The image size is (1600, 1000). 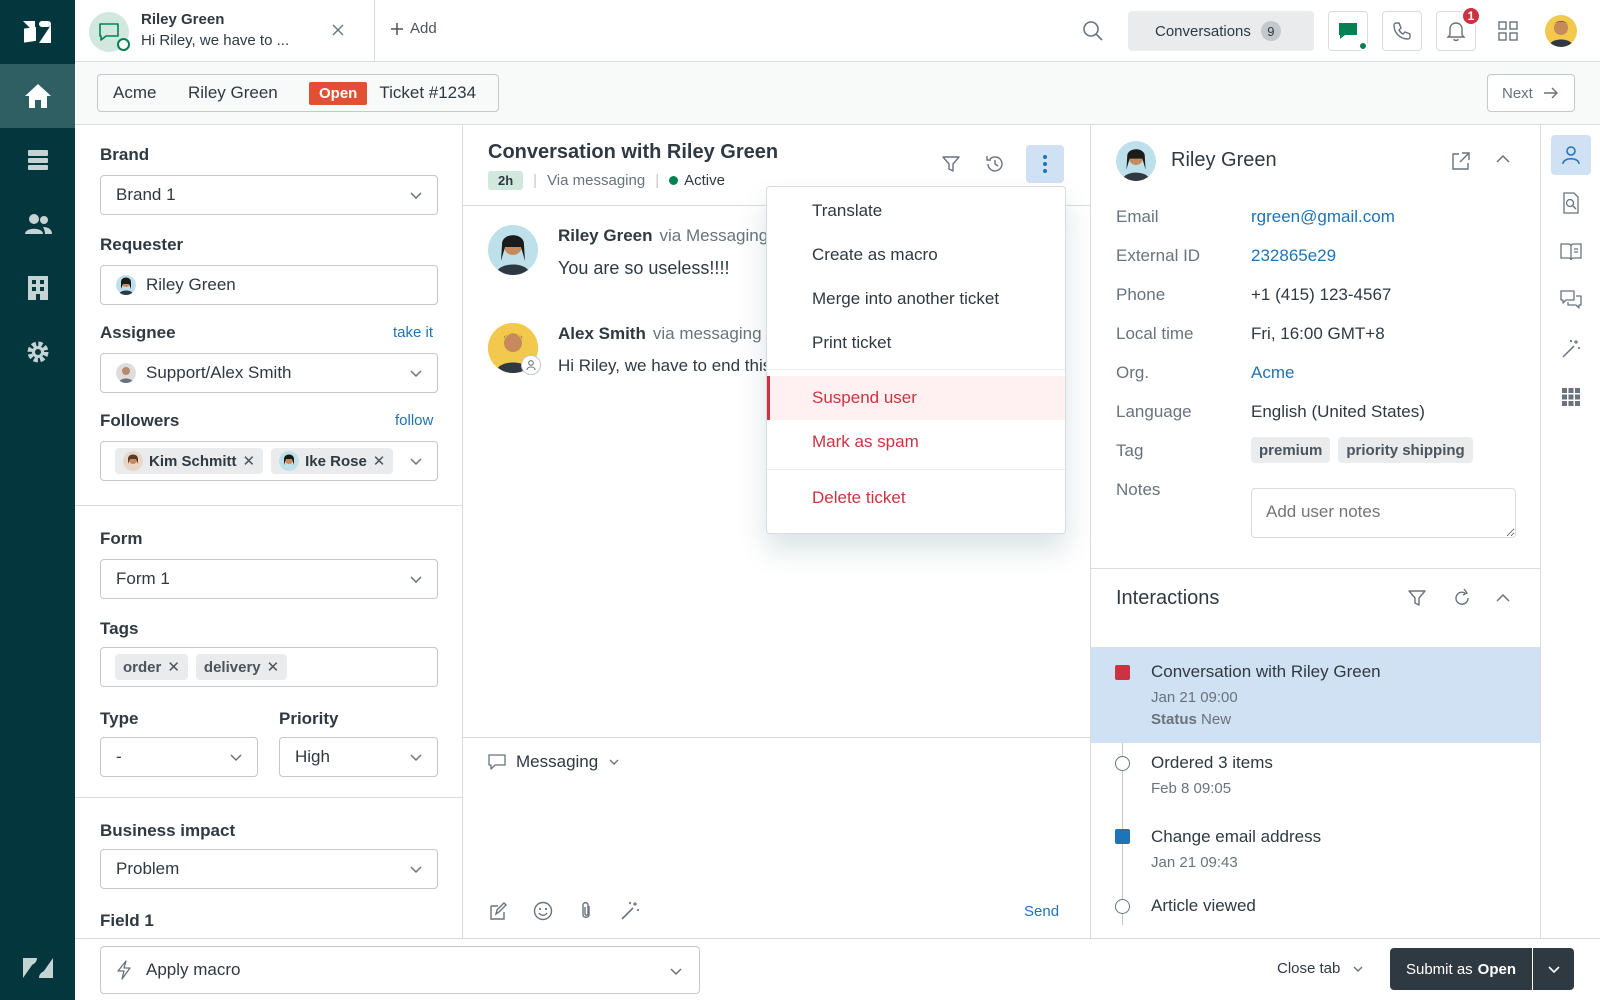 I want to click on tags-field: order ✕ delivery ✕, so click(x=269, y=667).